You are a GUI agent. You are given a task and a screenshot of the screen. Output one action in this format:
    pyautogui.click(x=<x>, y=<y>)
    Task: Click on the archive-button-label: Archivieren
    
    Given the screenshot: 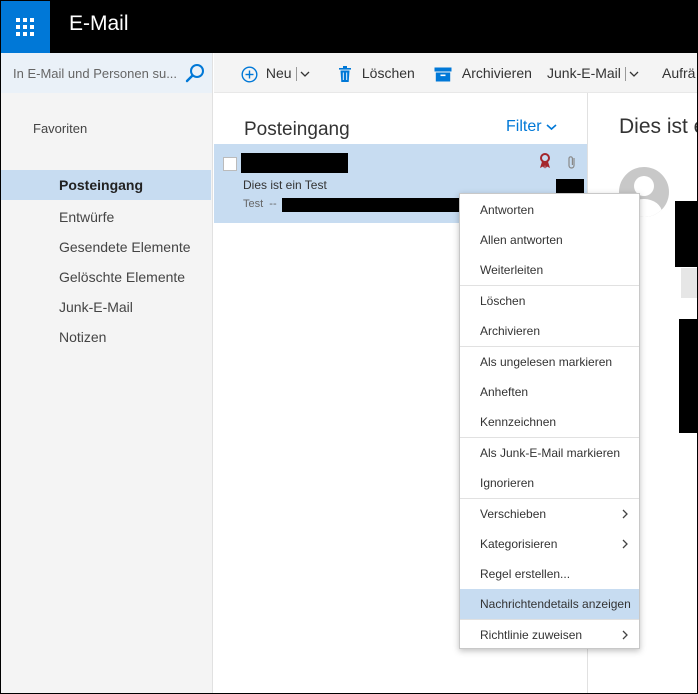 What is the action you would take?
    pyautogui.click(x=496, y=73)
    